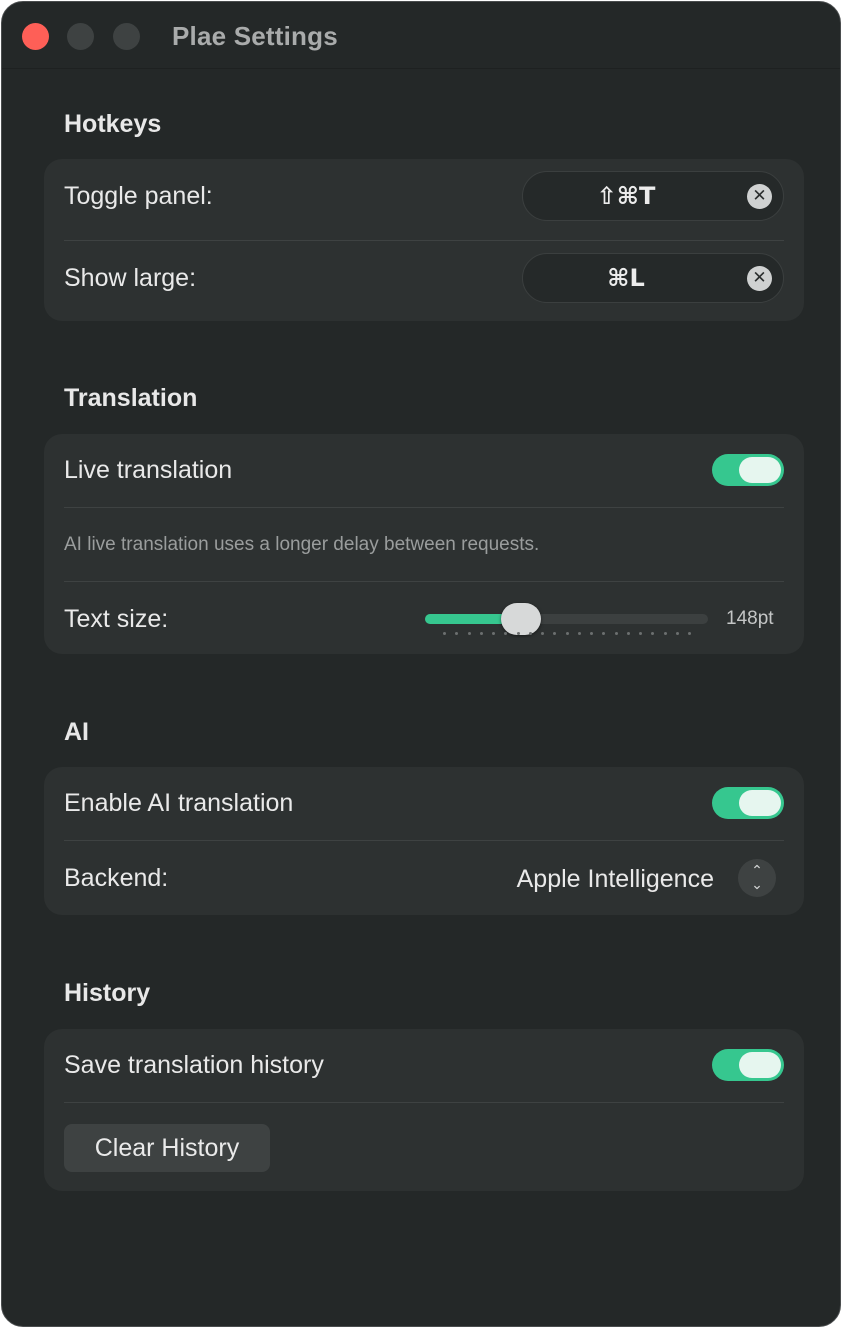  I want to click on show-large-hotkey-field: ⌘L ✕, so click(653, 278).